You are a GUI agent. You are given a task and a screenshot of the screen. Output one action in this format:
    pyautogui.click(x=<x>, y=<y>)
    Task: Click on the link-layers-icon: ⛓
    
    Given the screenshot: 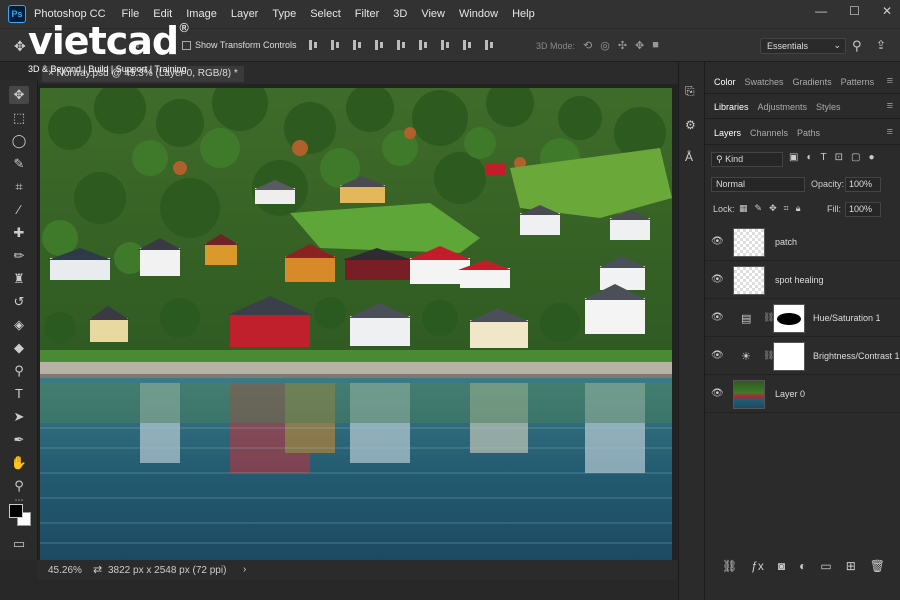 What is the action you would take?
    pyautogui.click(x=729, y=566)
    